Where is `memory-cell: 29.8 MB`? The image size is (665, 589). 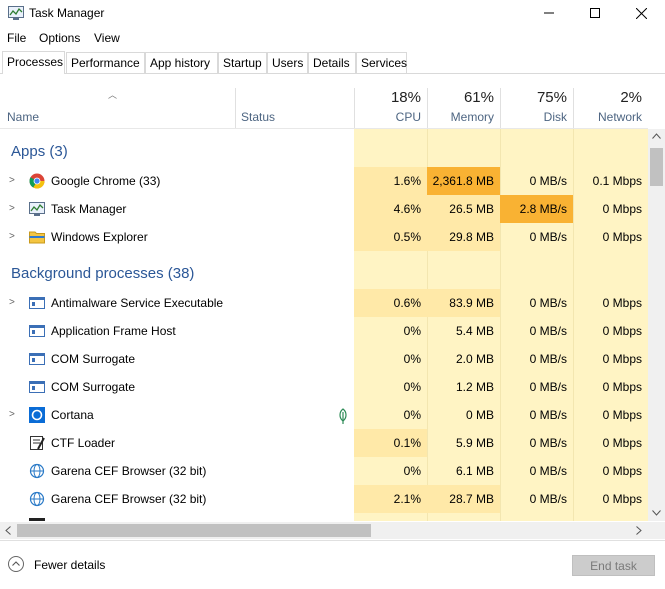 memory-cell: 29.8 MB is located at coordinates (463, 237).